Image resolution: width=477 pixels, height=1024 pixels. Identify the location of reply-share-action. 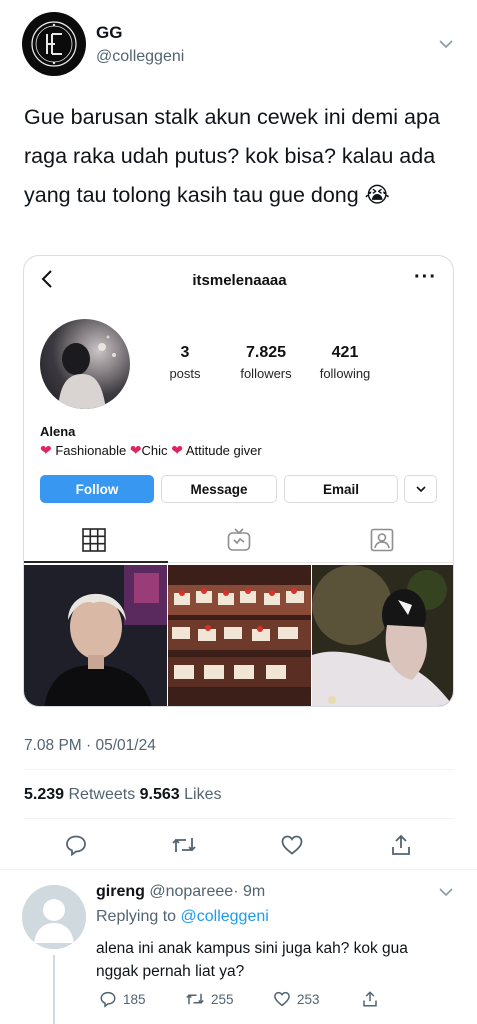
(370, 999).